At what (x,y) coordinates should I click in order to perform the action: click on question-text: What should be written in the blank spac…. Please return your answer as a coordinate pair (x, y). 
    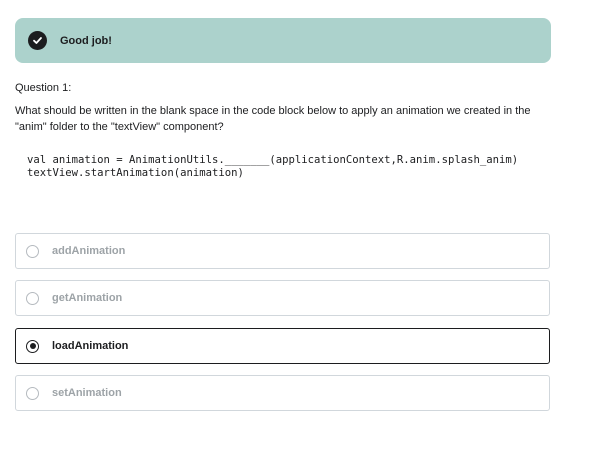
    Looking at the image, I should click on (273, 119).